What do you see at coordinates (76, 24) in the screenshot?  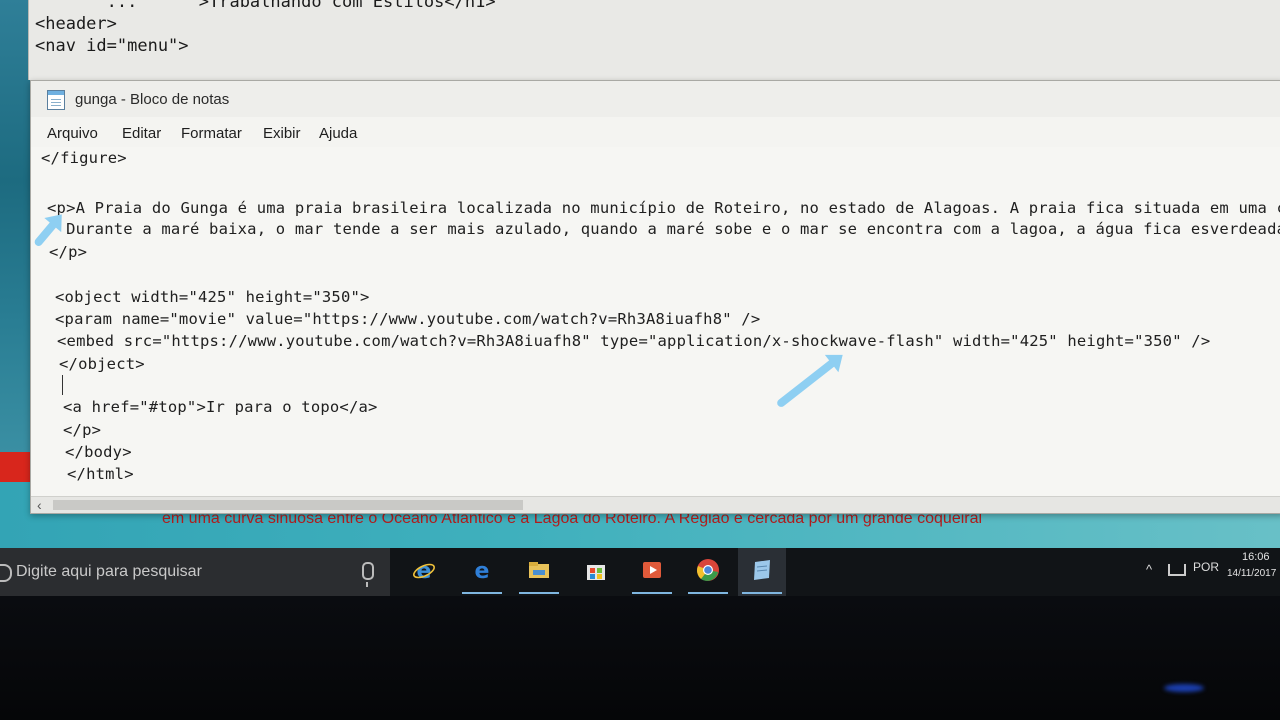 I see `back-code-line: <header>` at bounding box center [76, 24].